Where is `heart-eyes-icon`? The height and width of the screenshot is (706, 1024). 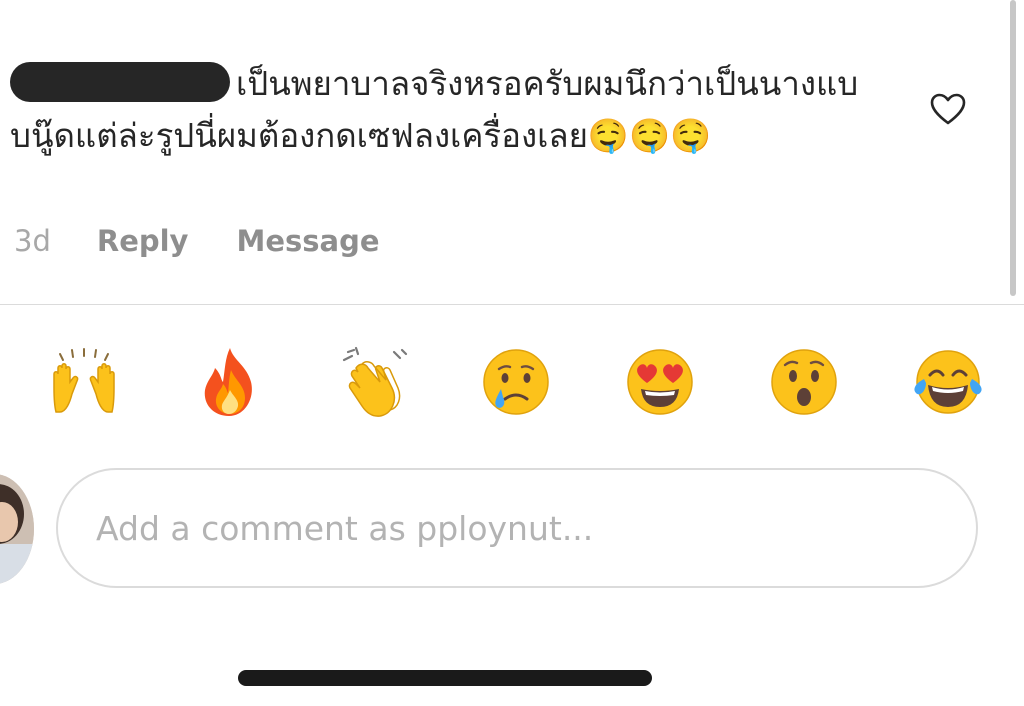
heart-eyes-icon is located at coordinates (660, 382).